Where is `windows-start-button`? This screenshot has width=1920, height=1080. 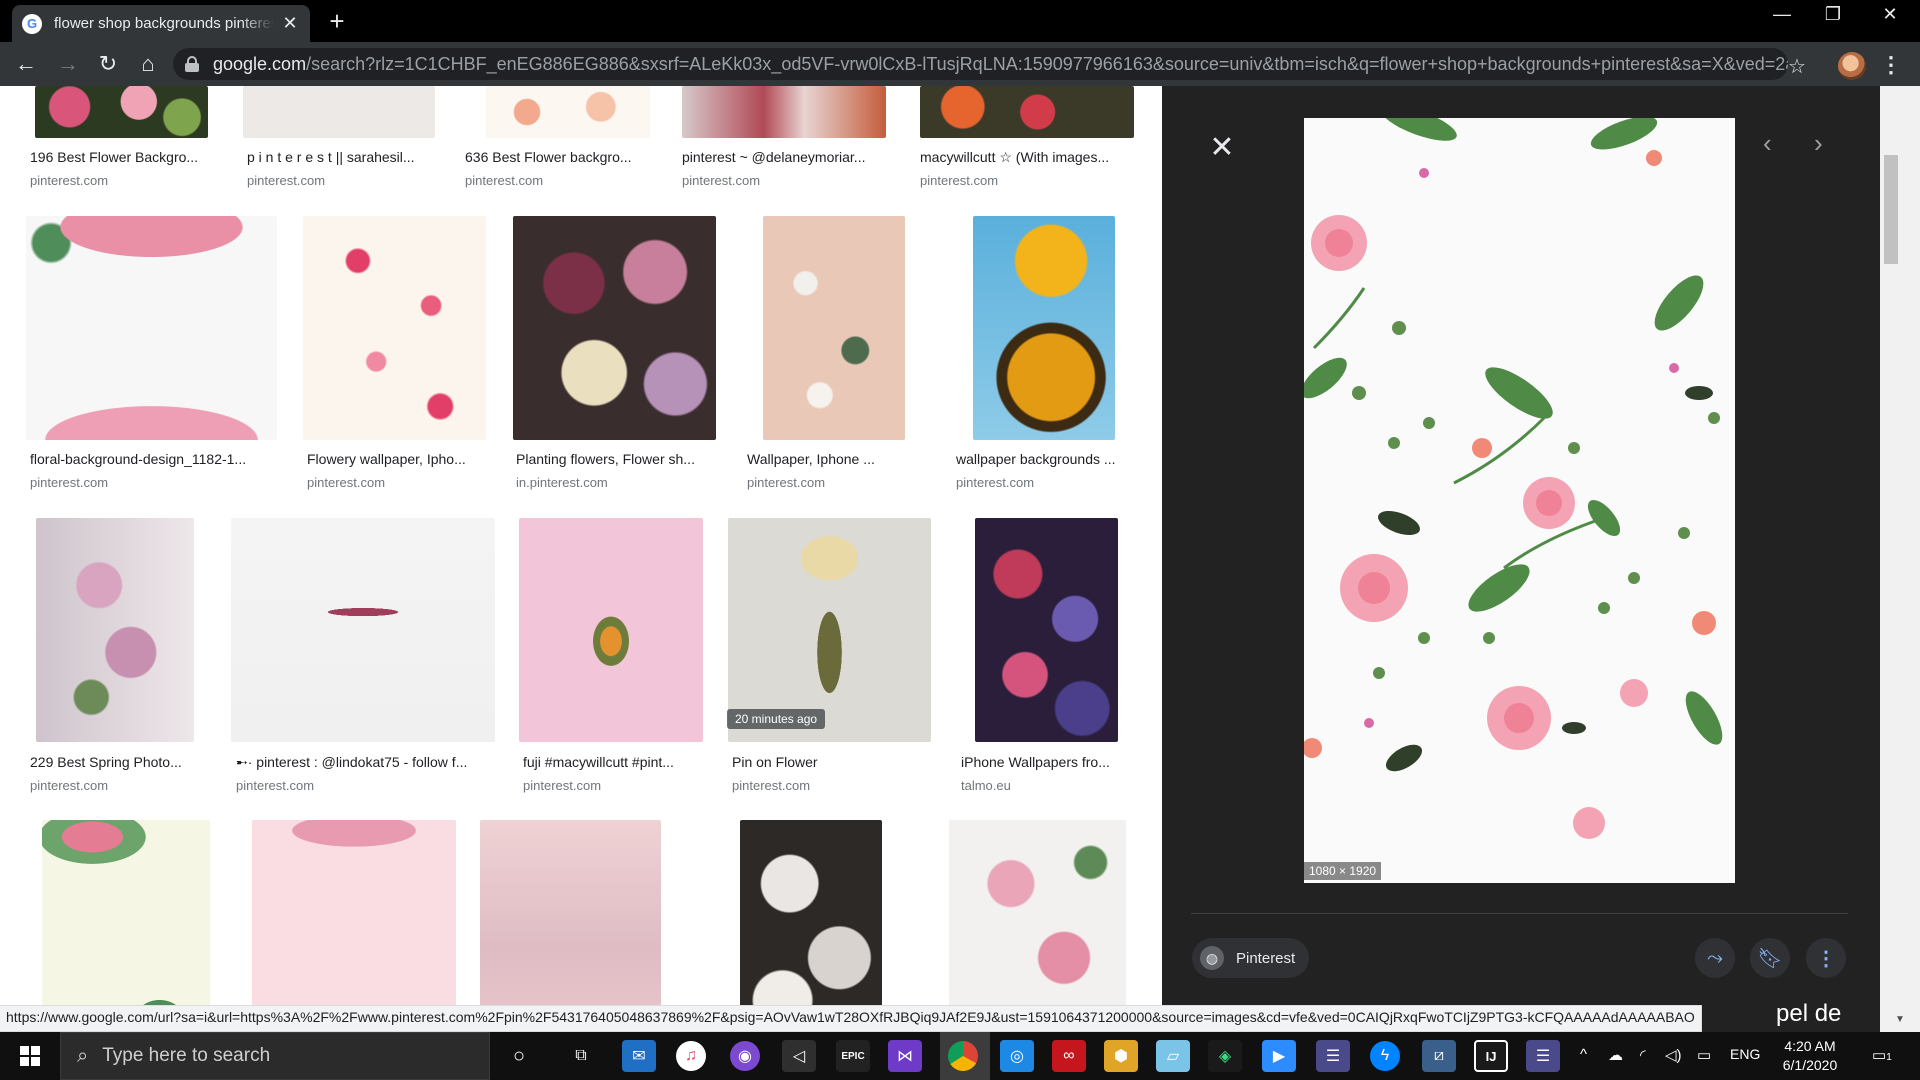
windows-start-button is located at coordinates (30, 1056).